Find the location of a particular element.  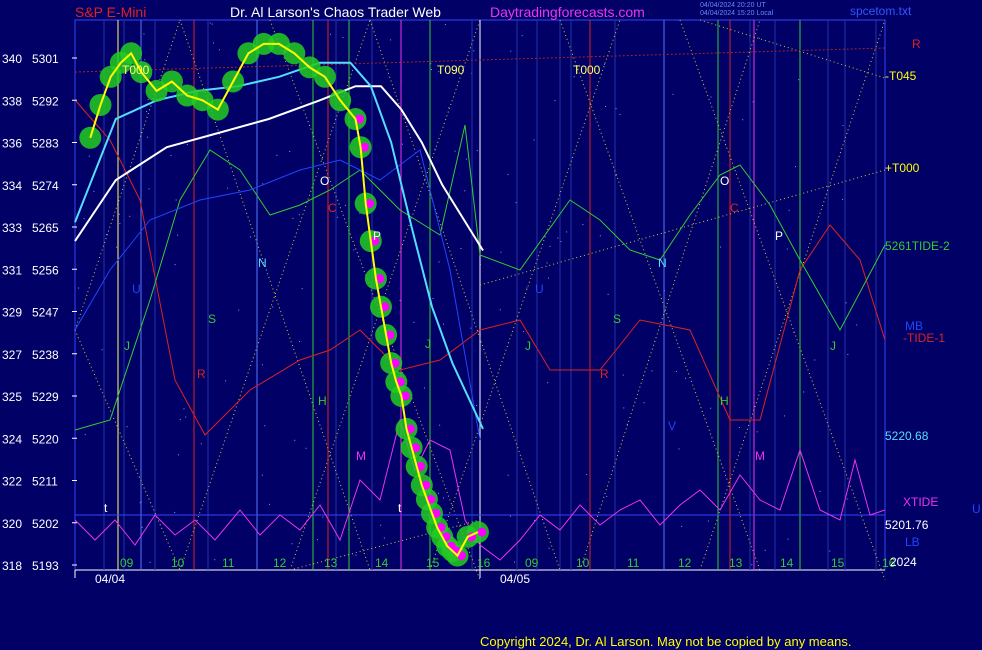

y-tick-label-left: 318 is located at coordinates (12, 566).